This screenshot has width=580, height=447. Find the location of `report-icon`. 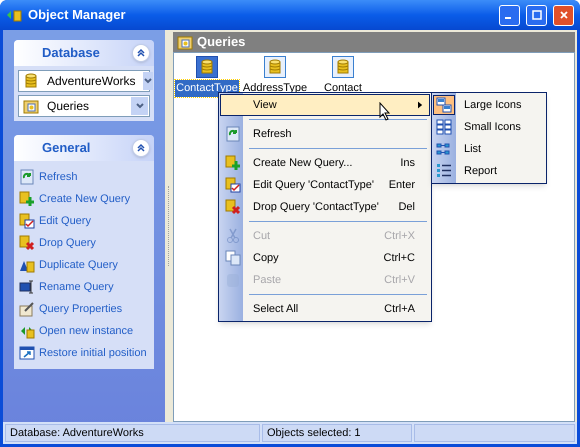

report-icon is located at coordinates (444, 171).